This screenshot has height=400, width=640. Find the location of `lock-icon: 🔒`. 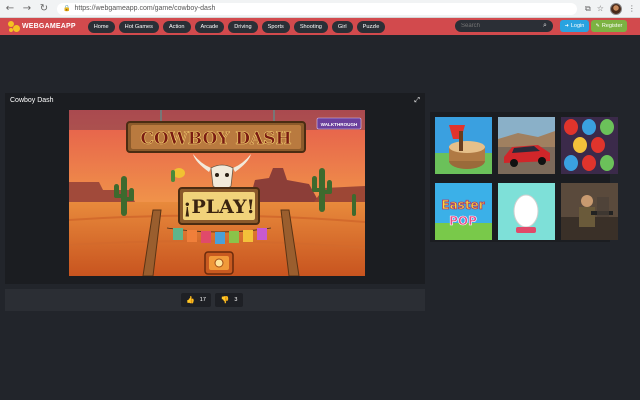

lock-icon: 🔒 is located at coordinates (67, 8).